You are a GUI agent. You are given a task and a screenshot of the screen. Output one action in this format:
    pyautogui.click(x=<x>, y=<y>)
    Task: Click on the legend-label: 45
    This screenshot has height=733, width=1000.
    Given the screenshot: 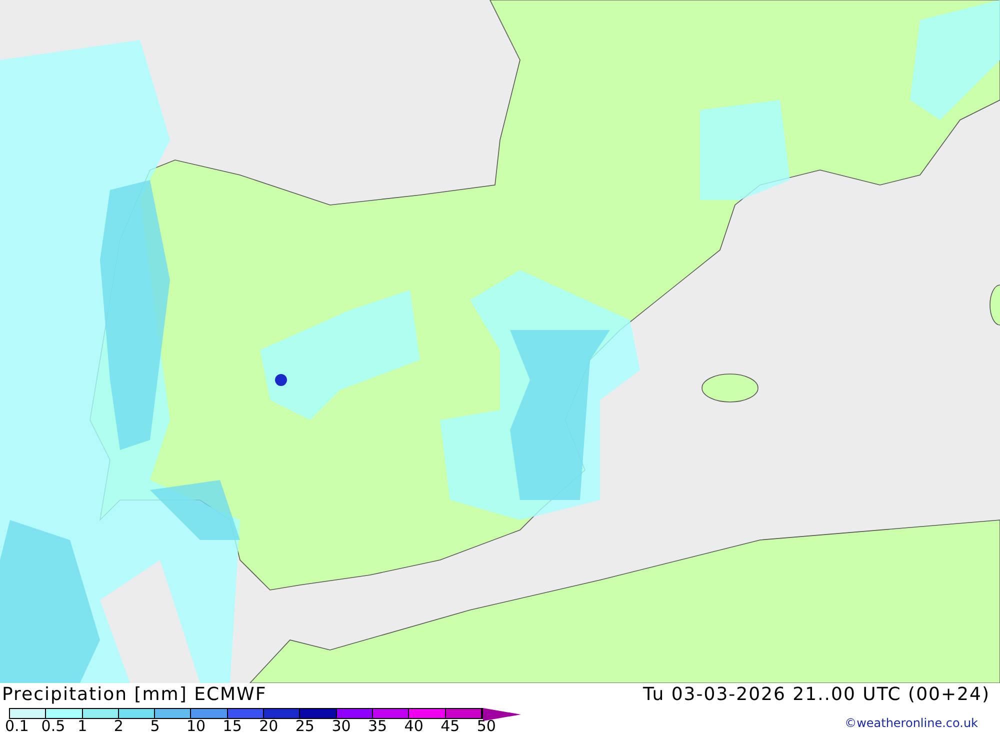 What is the action you would take?
    pyautogui.click(x=450, y=726)
    